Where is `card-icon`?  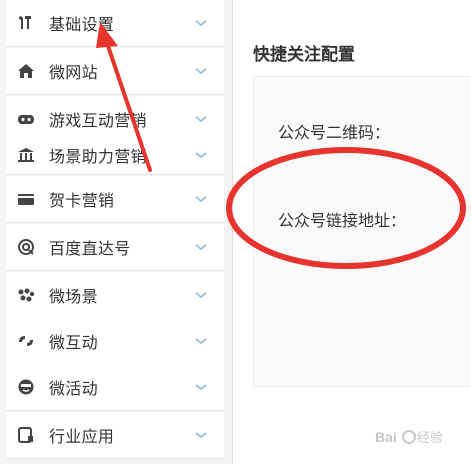 card-icon is located at coordinates (26, 199).